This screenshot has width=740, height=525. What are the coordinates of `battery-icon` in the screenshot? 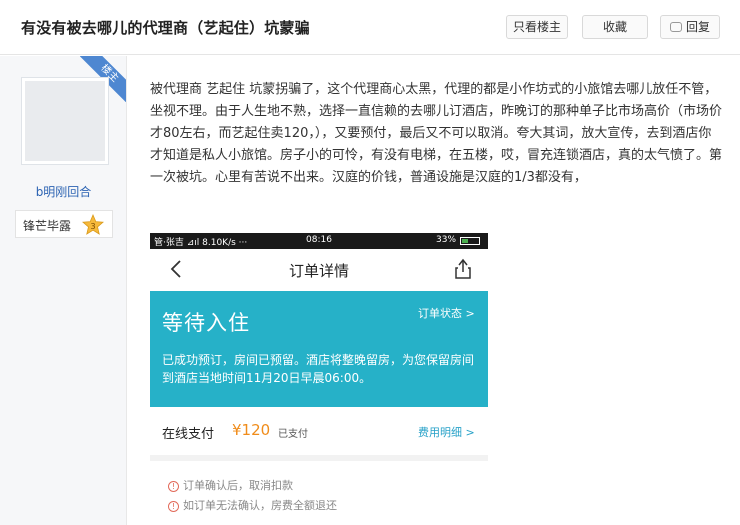 It's located at (470, 241).